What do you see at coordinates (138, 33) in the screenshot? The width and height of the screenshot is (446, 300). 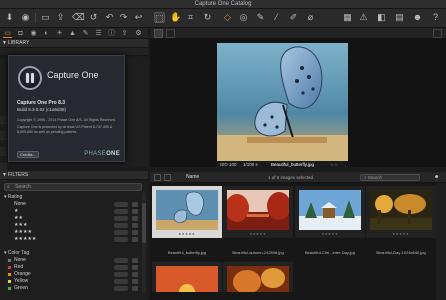 I see `tab-batch: ⚙` at bounding box center [138, 33].